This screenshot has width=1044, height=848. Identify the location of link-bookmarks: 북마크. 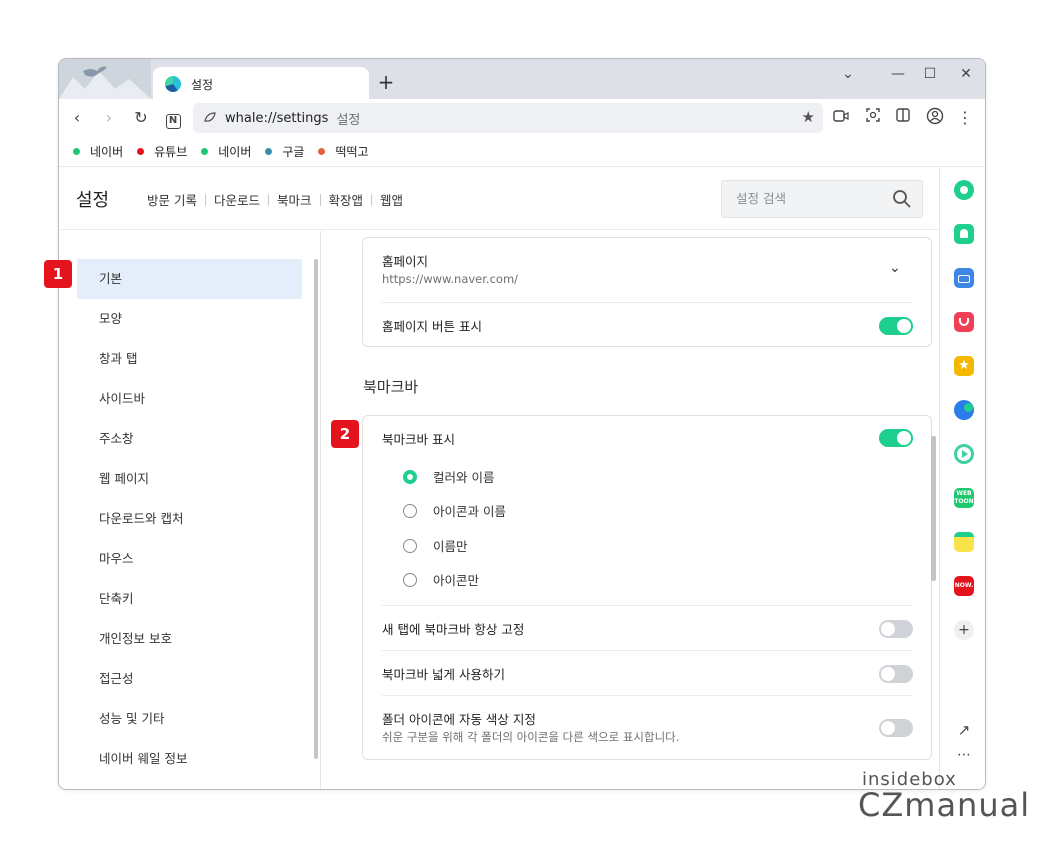
(294, 199).